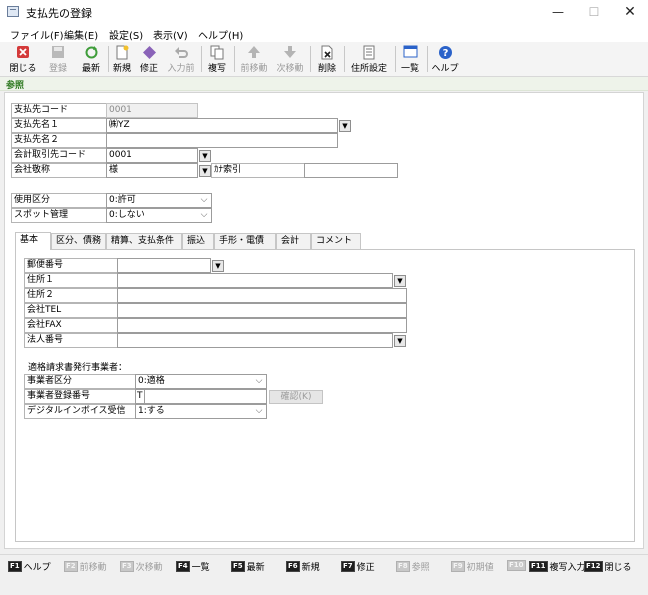 This screenshot has height=595, width=648. Describe the element at coordinates (59, 110) in the screenshot. I see `code-label: 支払先コード` at that location.